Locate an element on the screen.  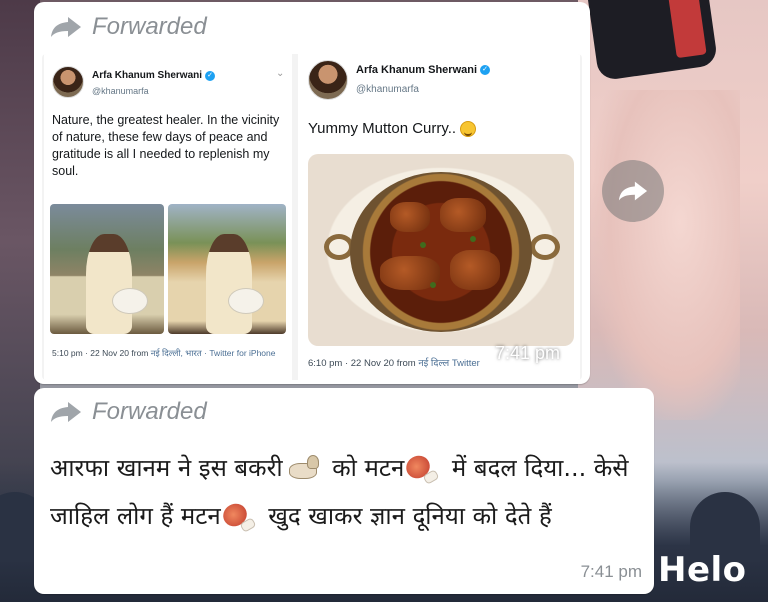
tweet-photo-woman-holding-goat is located at coordinates (227, 269).